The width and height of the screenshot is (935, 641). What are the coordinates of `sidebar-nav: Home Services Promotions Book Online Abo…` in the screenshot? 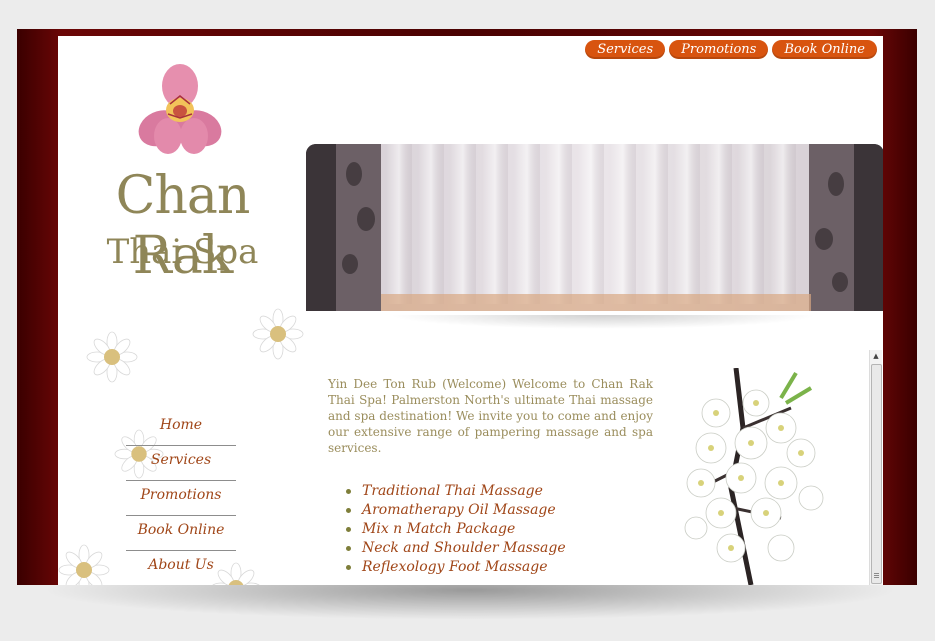 It's located at (181, 498).